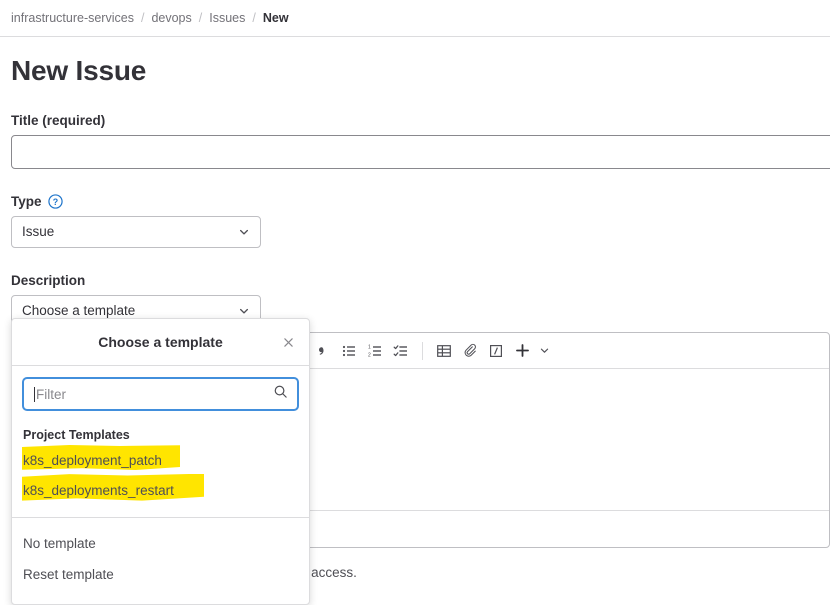  What do you see at coordinates (288, 342) in the screenshot?
I see `close-icon` at bounding box center [288, 342].